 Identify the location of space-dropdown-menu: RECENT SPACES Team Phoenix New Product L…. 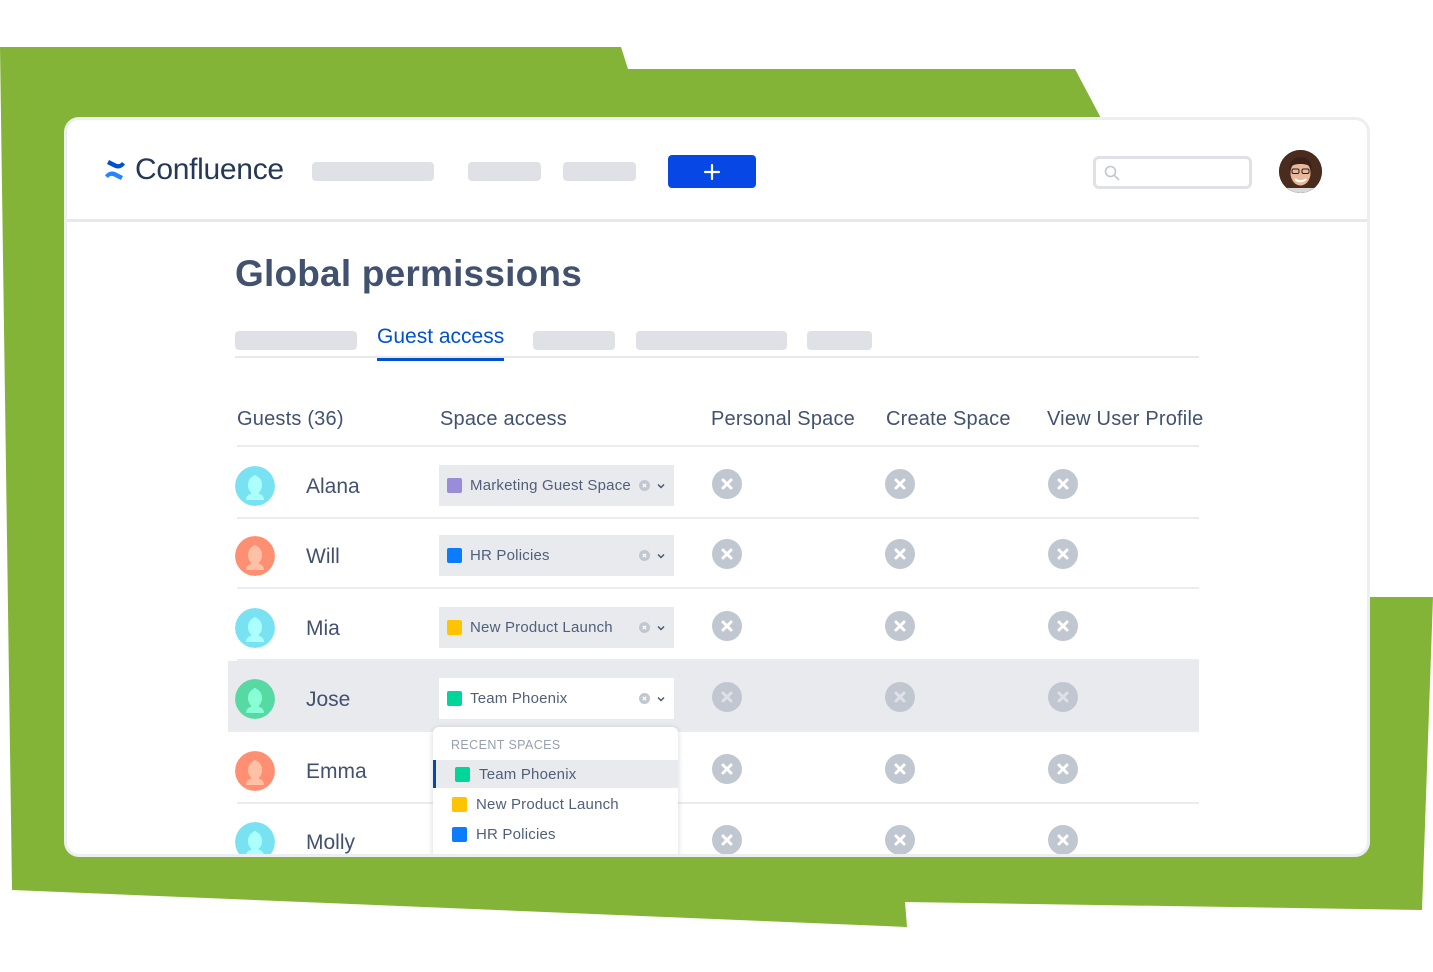
(555, 790).